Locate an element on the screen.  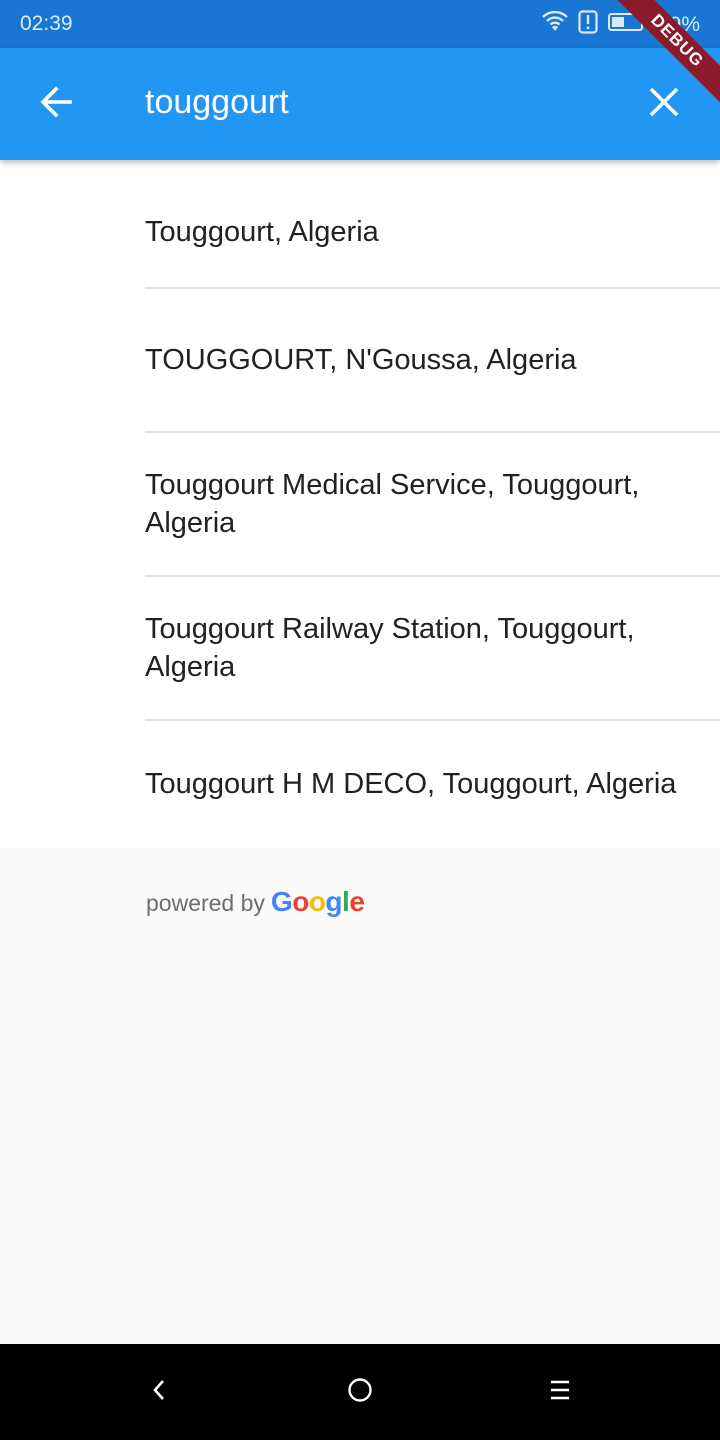
google-logo: Google is located at coordinates (317, 902).